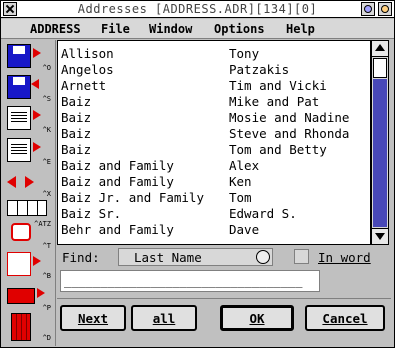 This screenshot has width=395, height=348. What do you see at coordinates (91, 213) in the screenshot?
I see `last-name: Baiz Sr.` at bounding box center [91, 213].